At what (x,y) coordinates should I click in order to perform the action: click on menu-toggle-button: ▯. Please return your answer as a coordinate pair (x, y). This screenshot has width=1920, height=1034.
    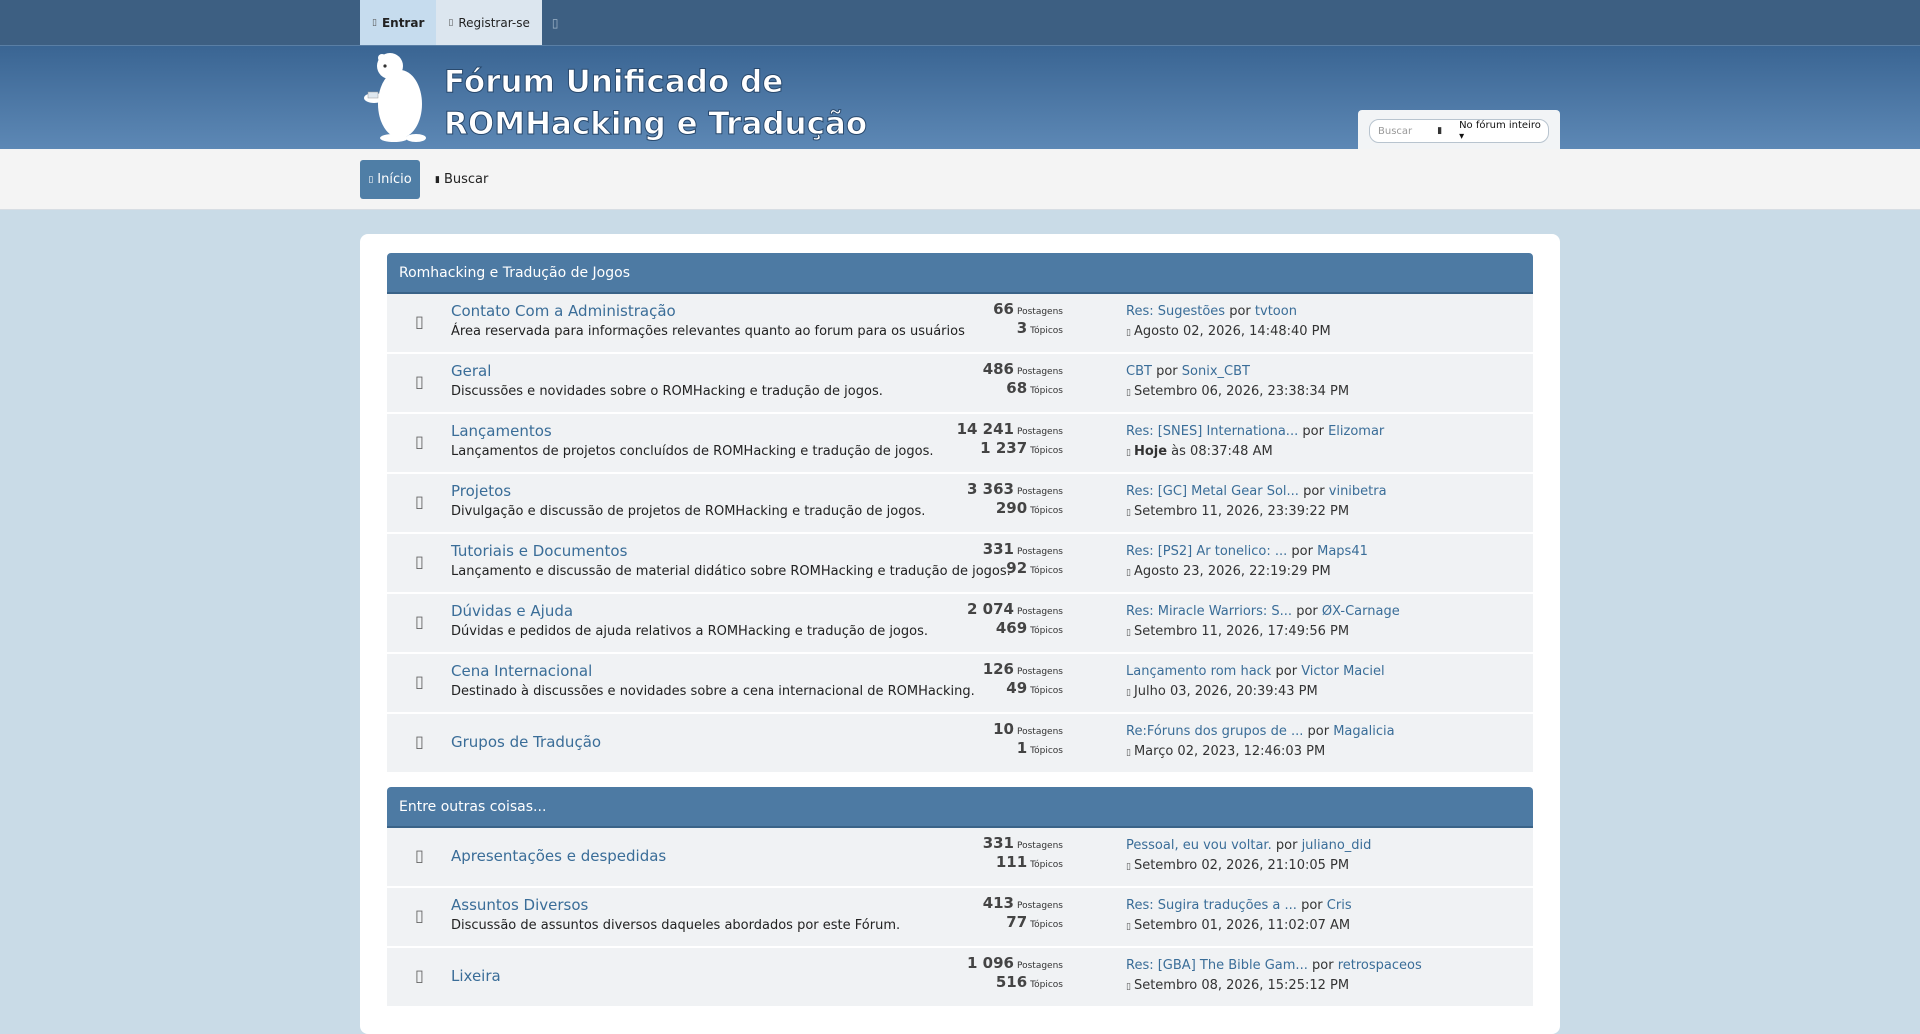
    Looking at the image, I should click on (555, 22).